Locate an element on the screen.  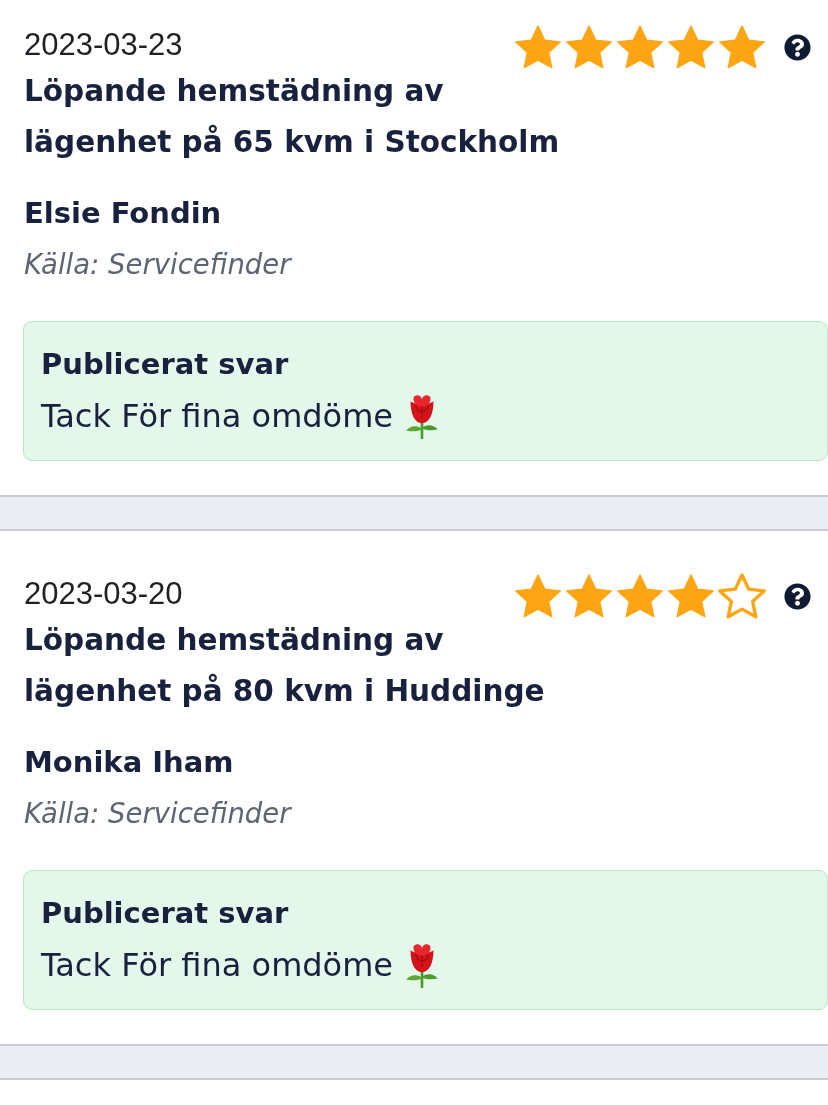
reviewer-name: Monika Iham is located at coordinates (129, 762).